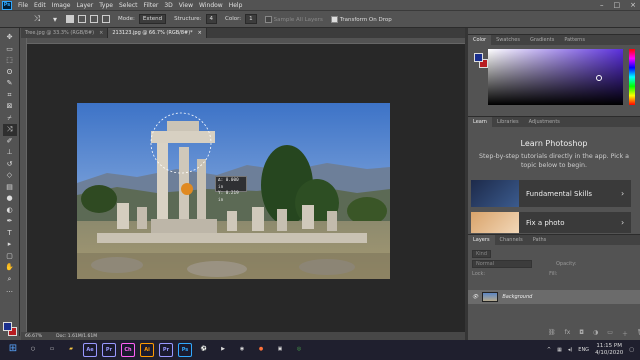 The height and width of the screenshot is (360, 640). I want to click on foreground-color-chip, so click(478, 57).